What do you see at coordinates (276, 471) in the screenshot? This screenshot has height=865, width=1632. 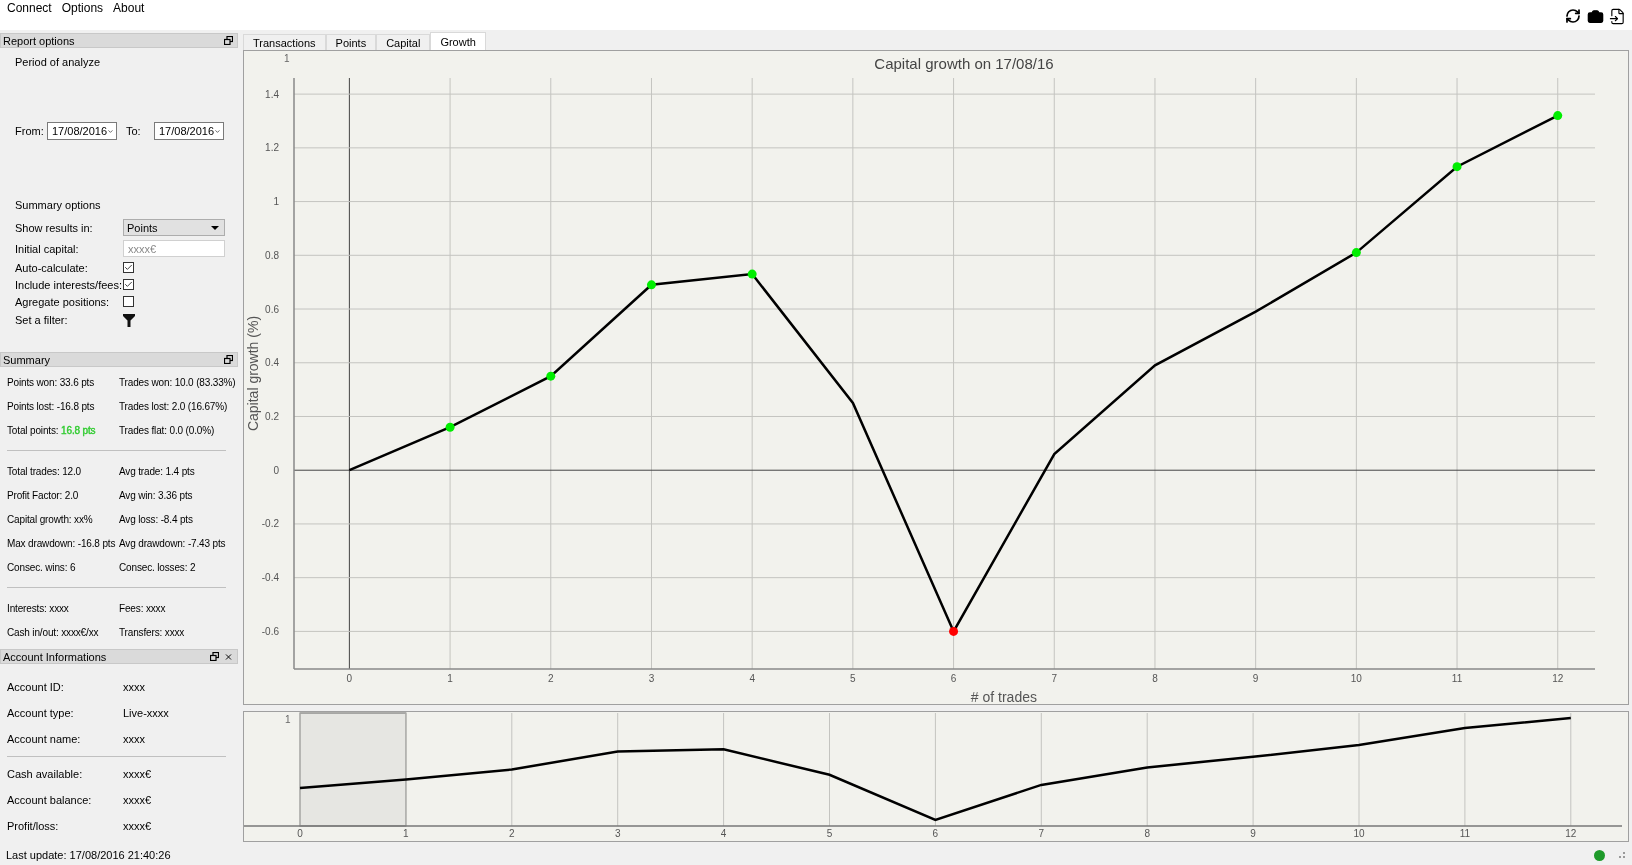 I see `y-tick-label: 0` at bounding box center [276, 471].